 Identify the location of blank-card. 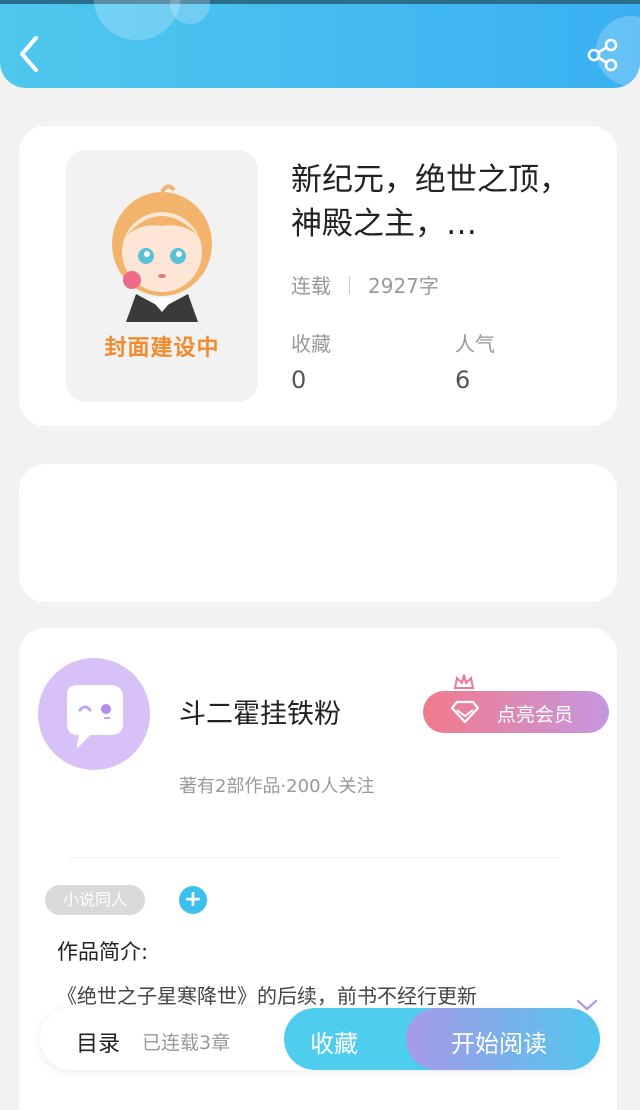
(318, 533).